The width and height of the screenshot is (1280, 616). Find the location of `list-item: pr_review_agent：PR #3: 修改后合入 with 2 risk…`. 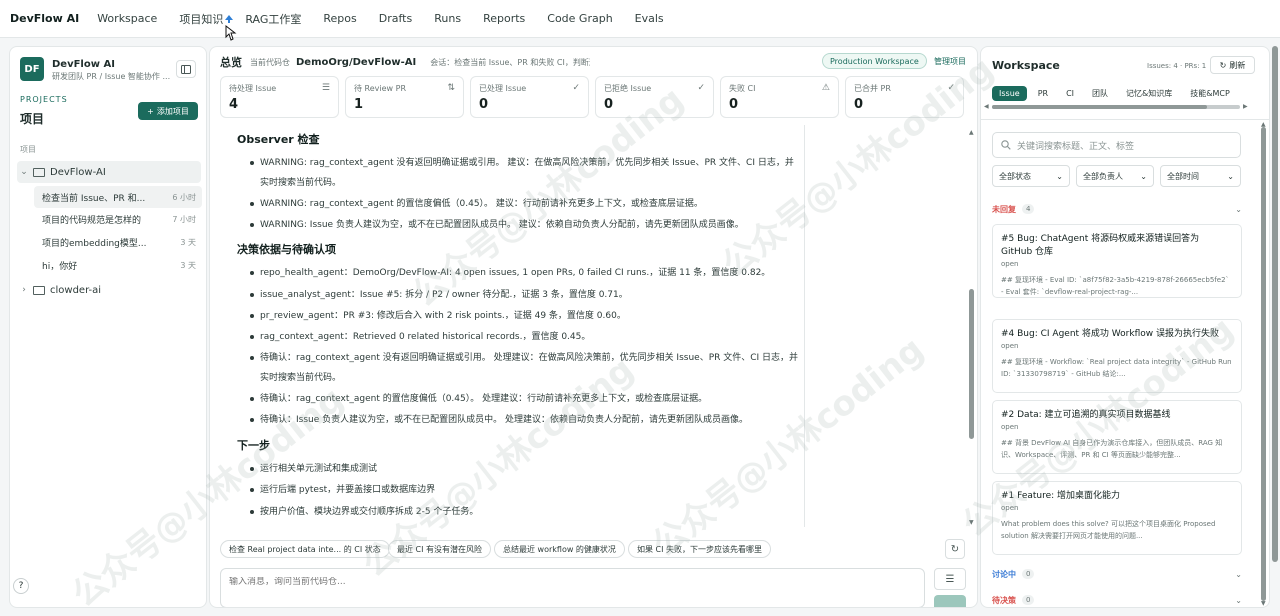

list-item: pr_review_agent：PR #3: 修改后合入 with 2 risk… is located at coordinates (525, 316).